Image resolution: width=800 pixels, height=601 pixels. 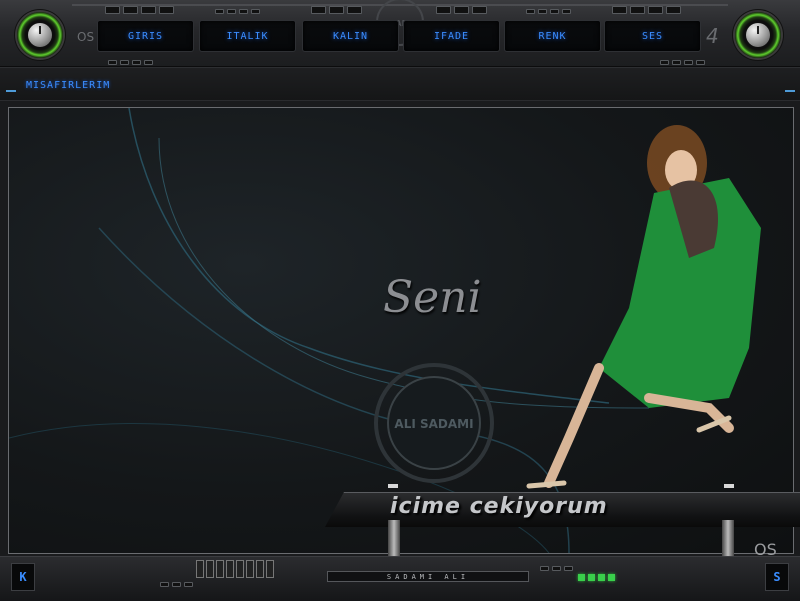 What do you see at coordinates (574, 425) in the screenshot?
I see `figure-leg` at bounding box center [574, 425].